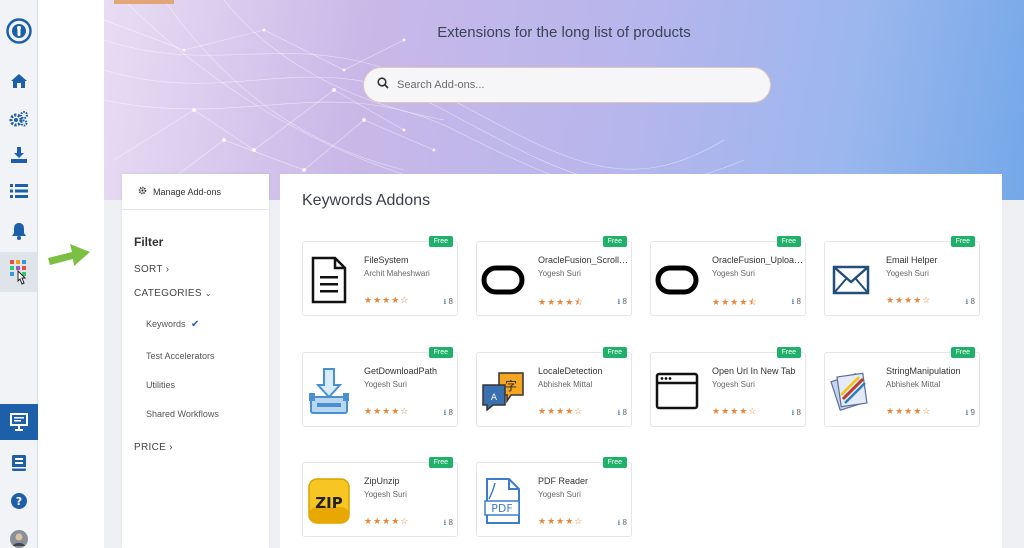 This screenshot has width=1024, height=548. I want to click on download-count: ⭳ 9, so click(970, 412).